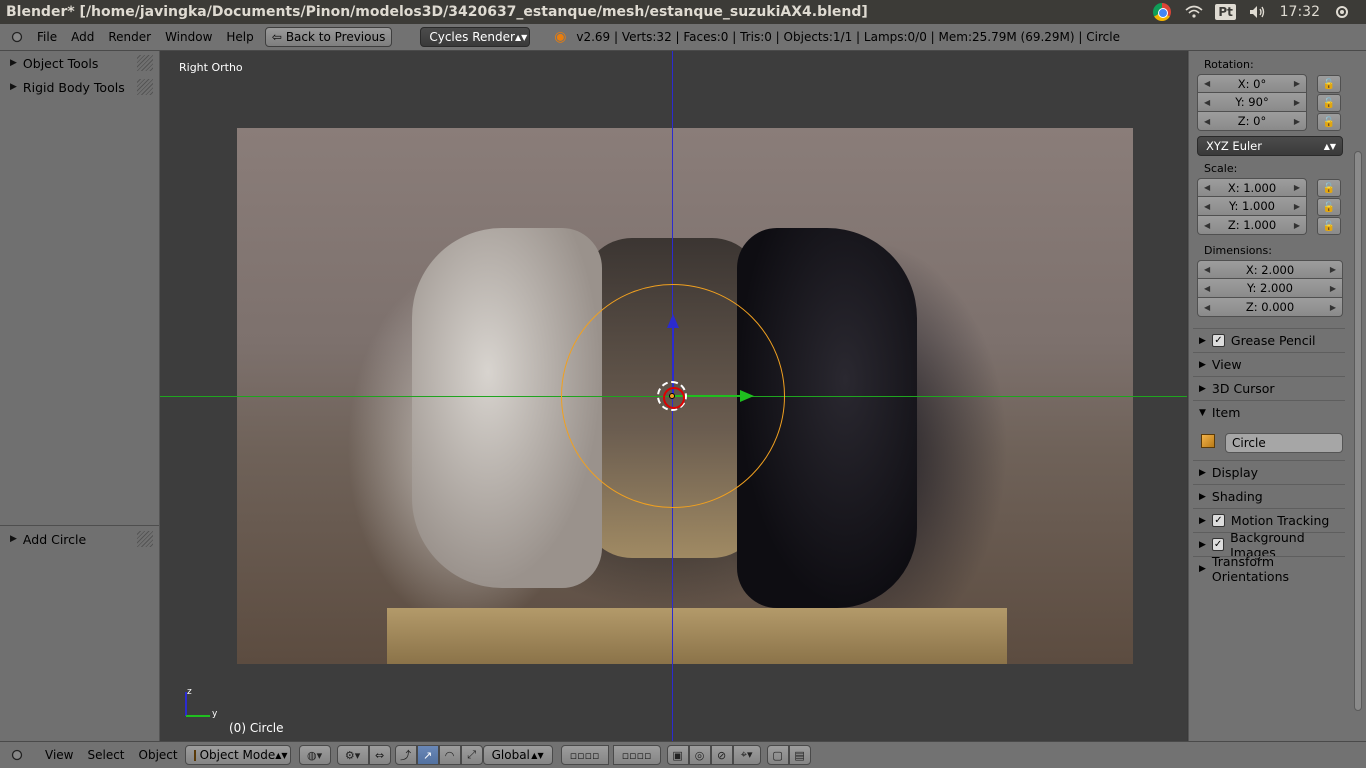 The height and width of the screenshot is (768, 1366). What do you see at coordinates (777, 755) in the screenshot?
I see `render-opengl-image-icon: ▢` at bounding box center [777, 755].